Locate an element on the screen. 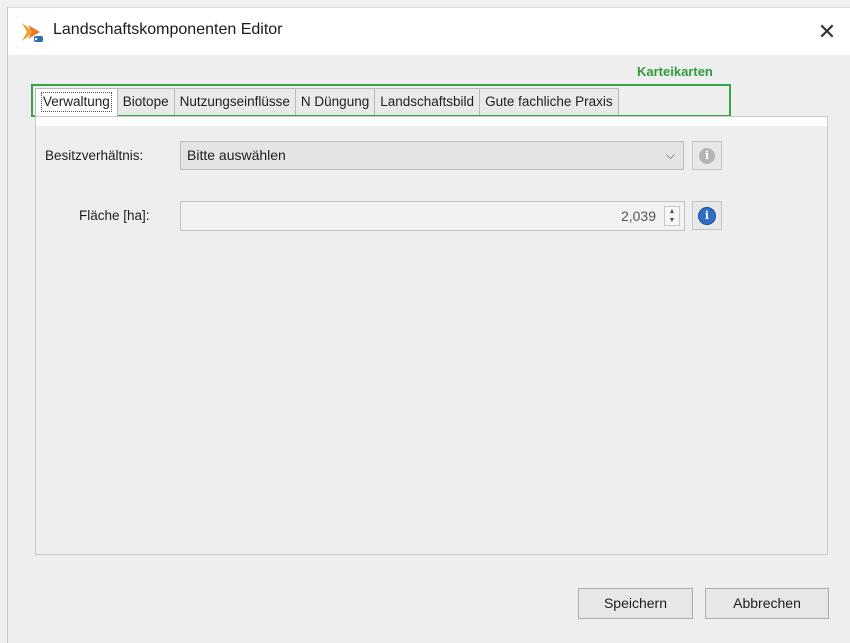 The image size is (850, 643). panel-header-strip is located at coordinates (431, 121).